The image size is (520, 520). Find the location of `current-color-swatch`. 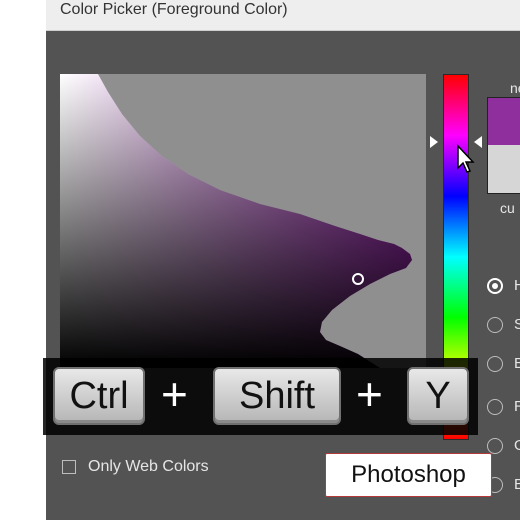

current-color-swatch is located at coordinates (503, 169).